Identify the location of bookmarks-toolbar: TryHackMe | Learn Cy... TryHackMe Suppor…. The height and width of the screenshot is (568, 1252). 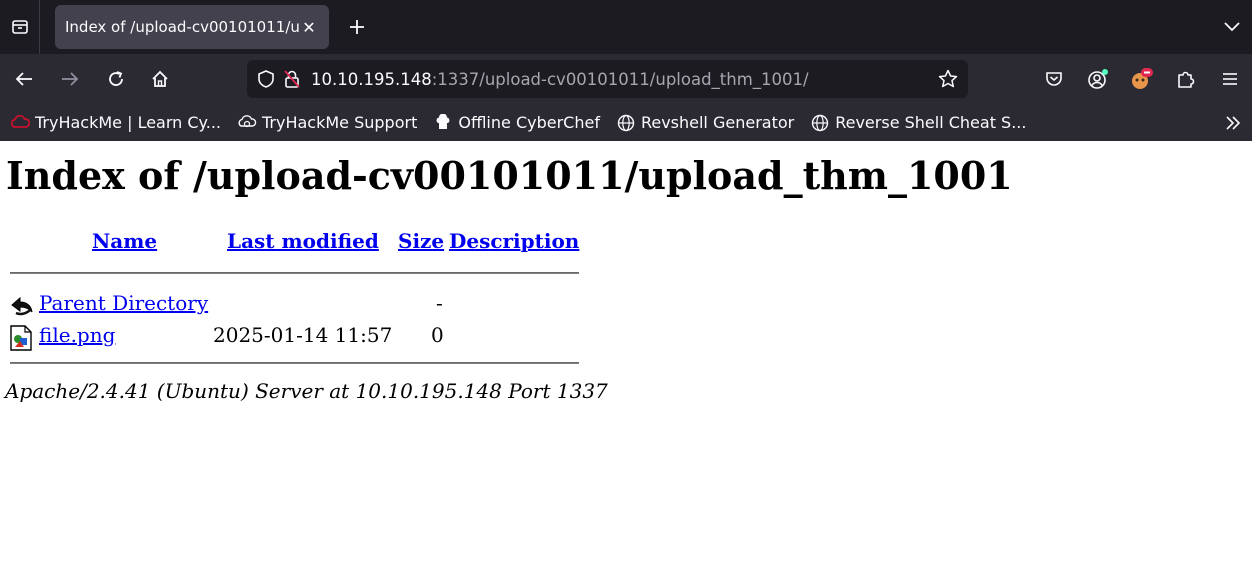
(626, 122).